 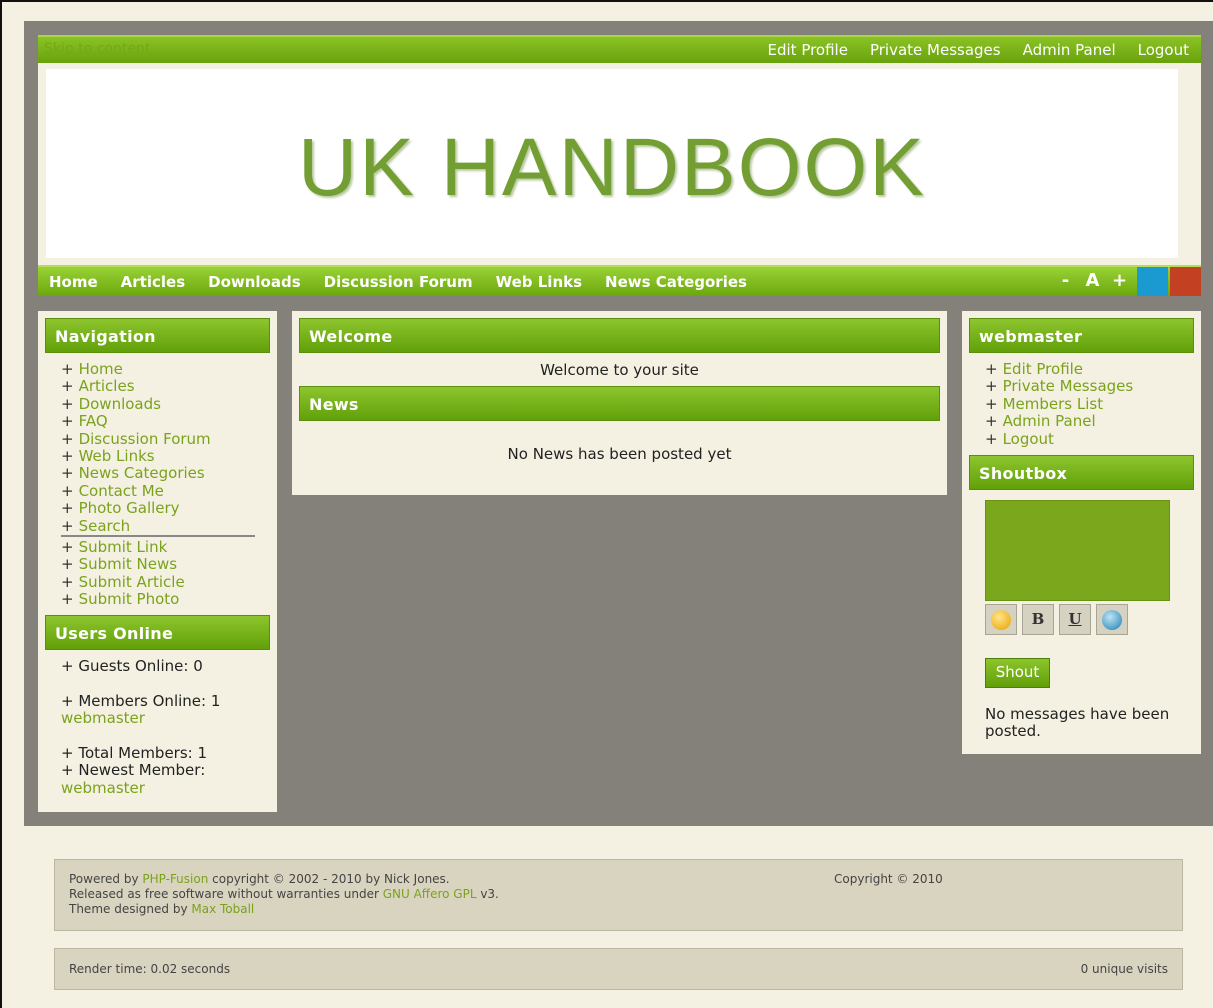 What do you see at coordinates (1152, 281) in the screenshot?
I see `theme-blue-swatch` at bounding box center [1152, 281].